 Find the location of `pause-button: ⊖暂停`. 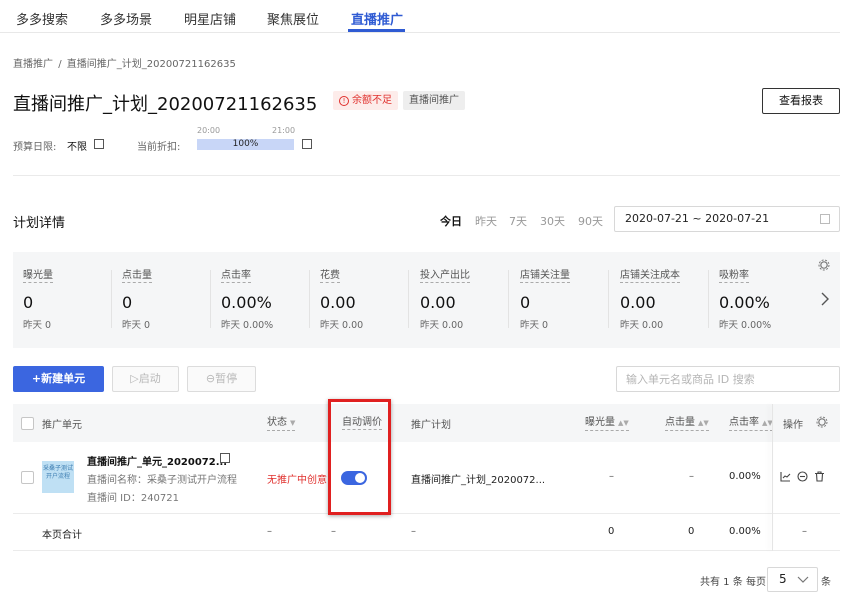

pause-button: ⊖暂停 is located at coordinates (221, 379).